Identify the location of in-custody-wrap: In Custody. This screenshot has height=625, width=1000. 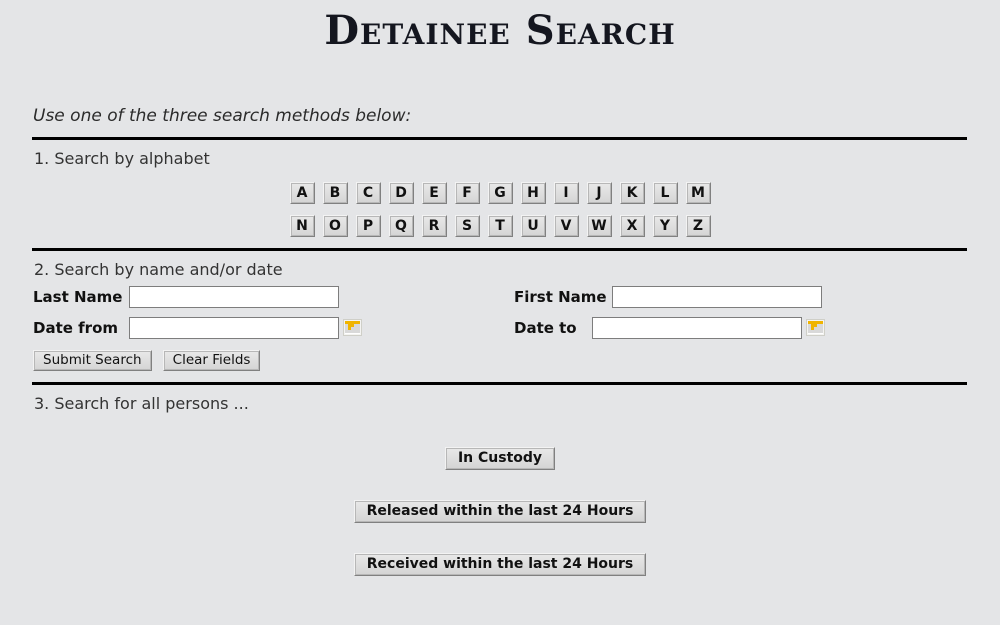
(500, 458).